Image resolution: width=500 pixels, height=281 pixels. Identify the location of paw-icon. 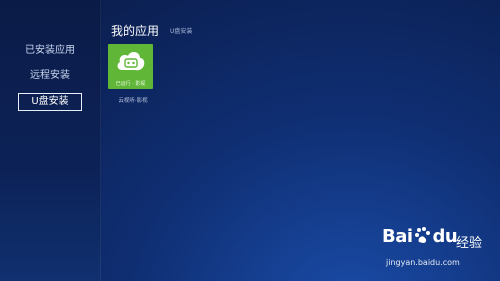
(422, 235).